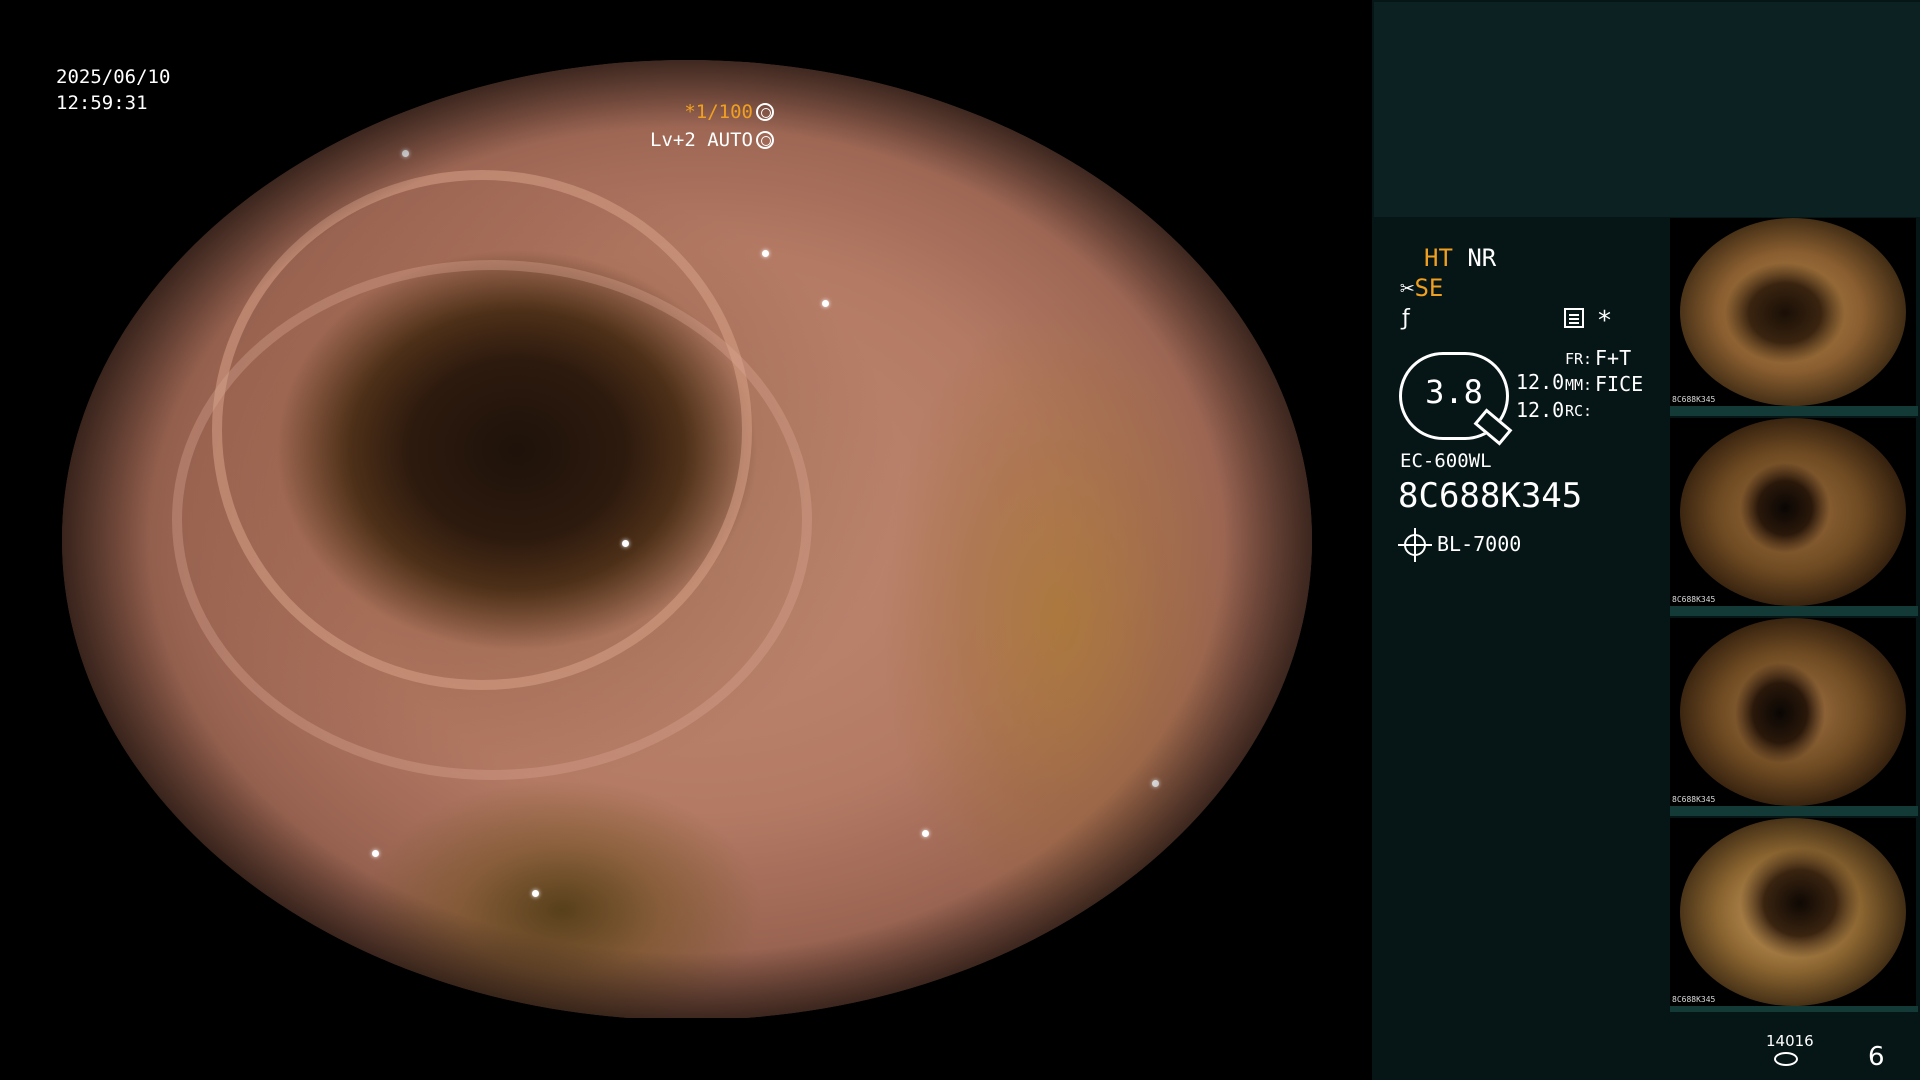  What do you see at coordinates (1876, 1057) in the screenshot?
I see `page-number: 6` at bounding box center [1876, 1057].